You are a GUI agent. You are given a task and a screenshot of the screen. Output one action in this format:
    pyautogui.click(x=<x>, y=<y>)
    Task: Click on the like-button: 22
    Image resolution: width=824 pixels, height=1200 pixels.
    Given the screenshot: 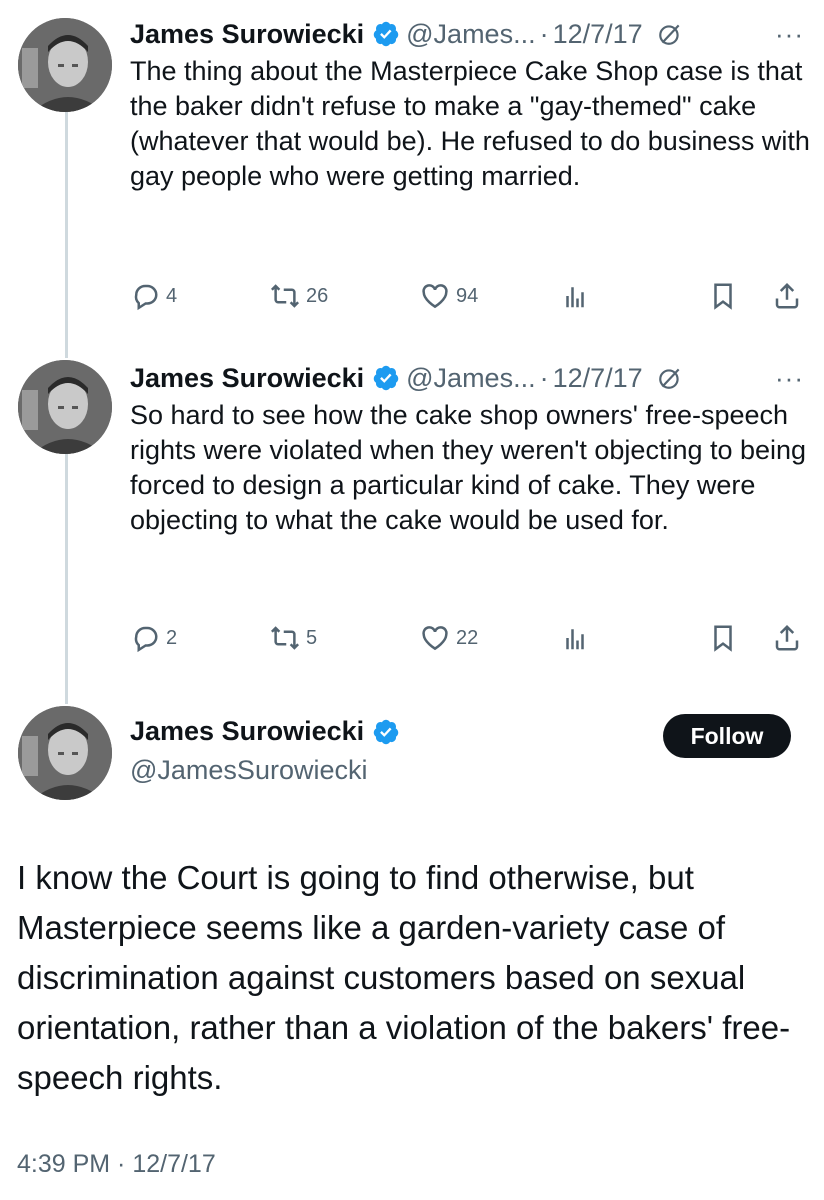 What is the action you would take?
    pyautogui.click(x=490, y=638)
    